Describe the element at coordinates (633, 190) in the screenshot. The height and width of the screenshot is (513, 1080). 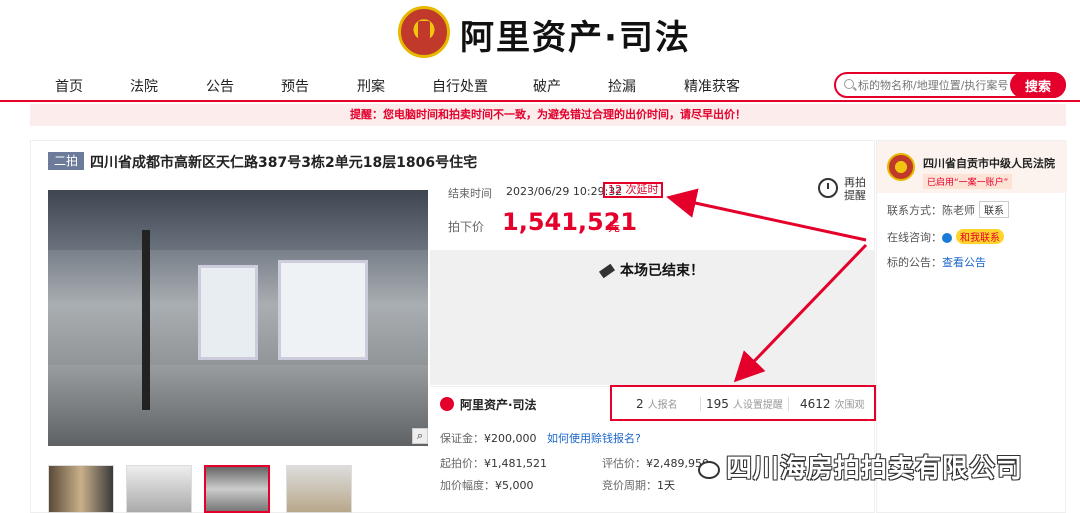
I see `delay-count: 12 次延时` at that location.